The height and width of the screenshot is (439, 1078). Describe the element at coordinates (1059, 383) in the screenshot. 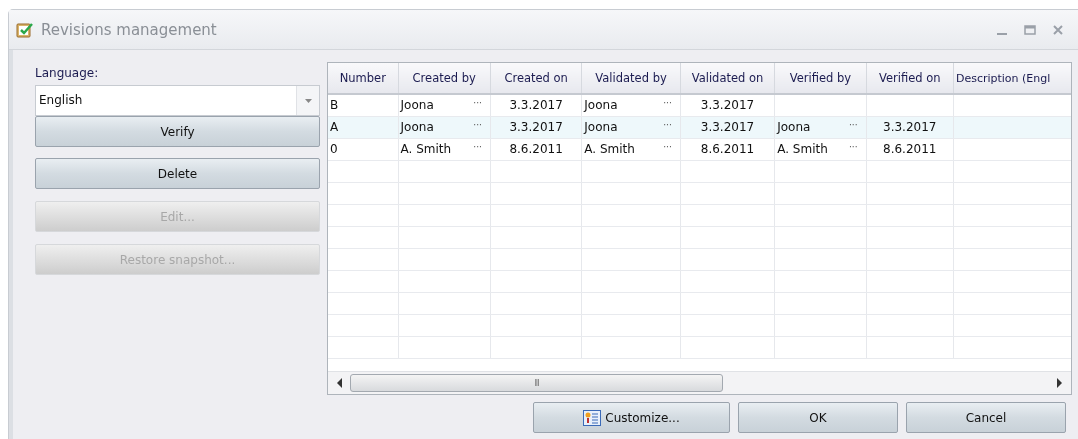

I see `scroll-right-icon` at that location.